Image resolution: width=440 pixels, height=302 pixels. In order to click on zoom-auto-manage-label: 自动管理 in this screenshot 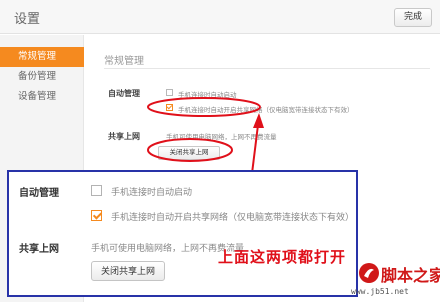, I will do `click(39, 193)`.